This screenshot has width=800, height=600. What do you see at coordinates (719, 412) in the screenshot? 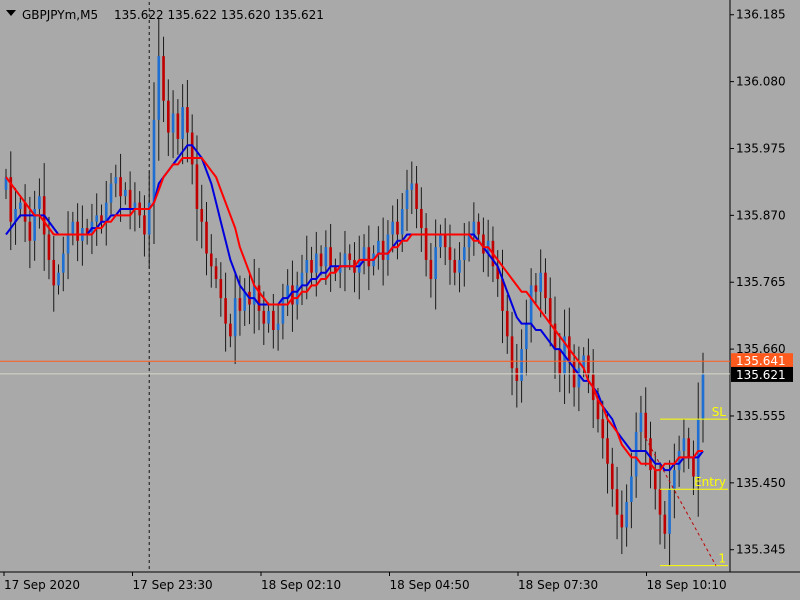
I see `sl-label: SL` at bounding box center [719, 412].